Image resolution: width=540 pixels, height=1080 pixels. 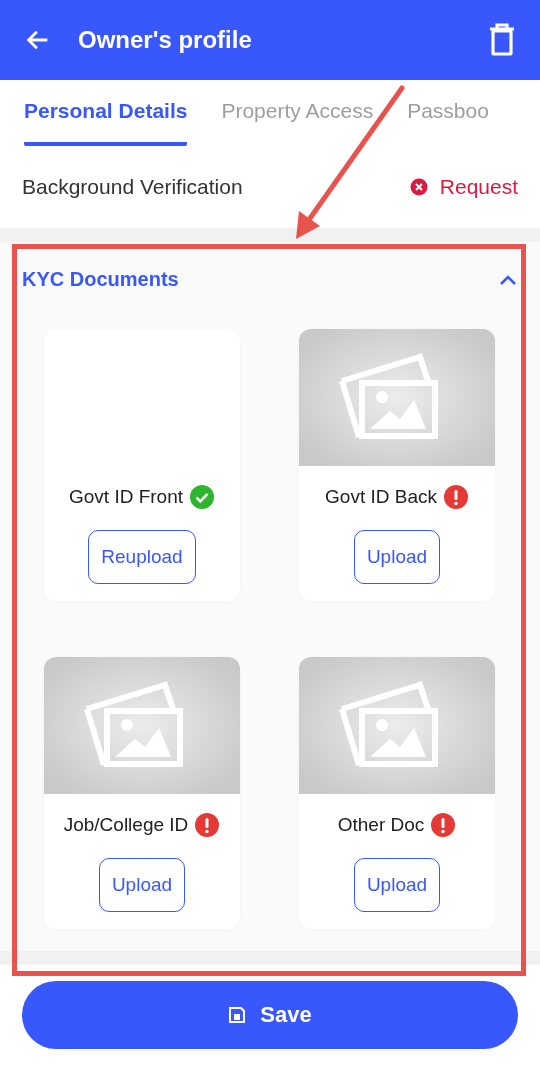 What do you see at coordinates (132, 187) in the screenshot?
I see `verification-label: Background Verification` at bounding box center [132, 187].